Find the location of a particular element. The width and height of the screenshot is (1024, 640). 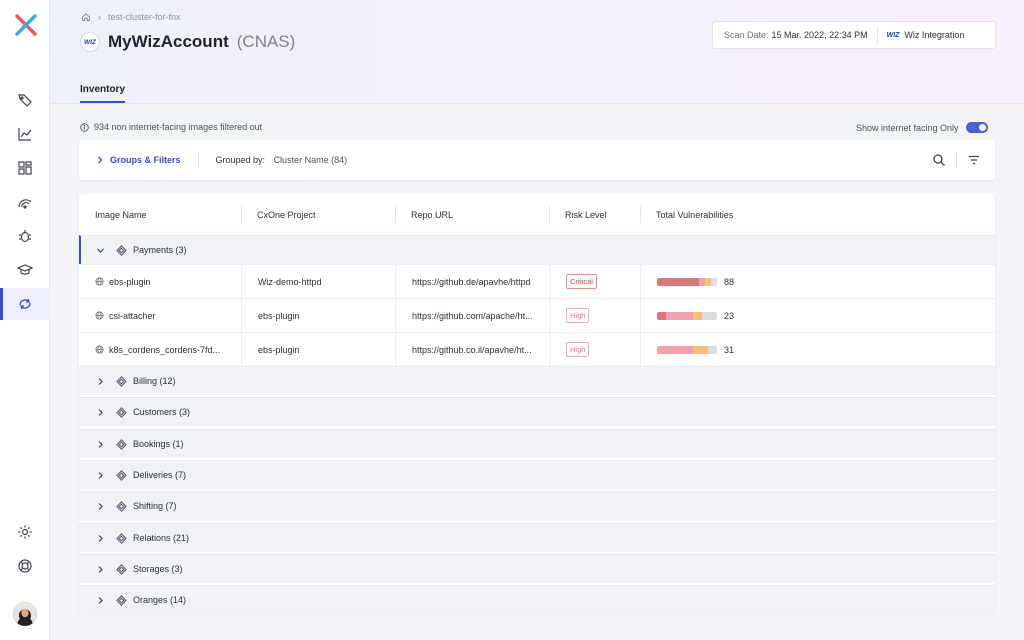

risk-badge: High is located at coordinates (578, 349).